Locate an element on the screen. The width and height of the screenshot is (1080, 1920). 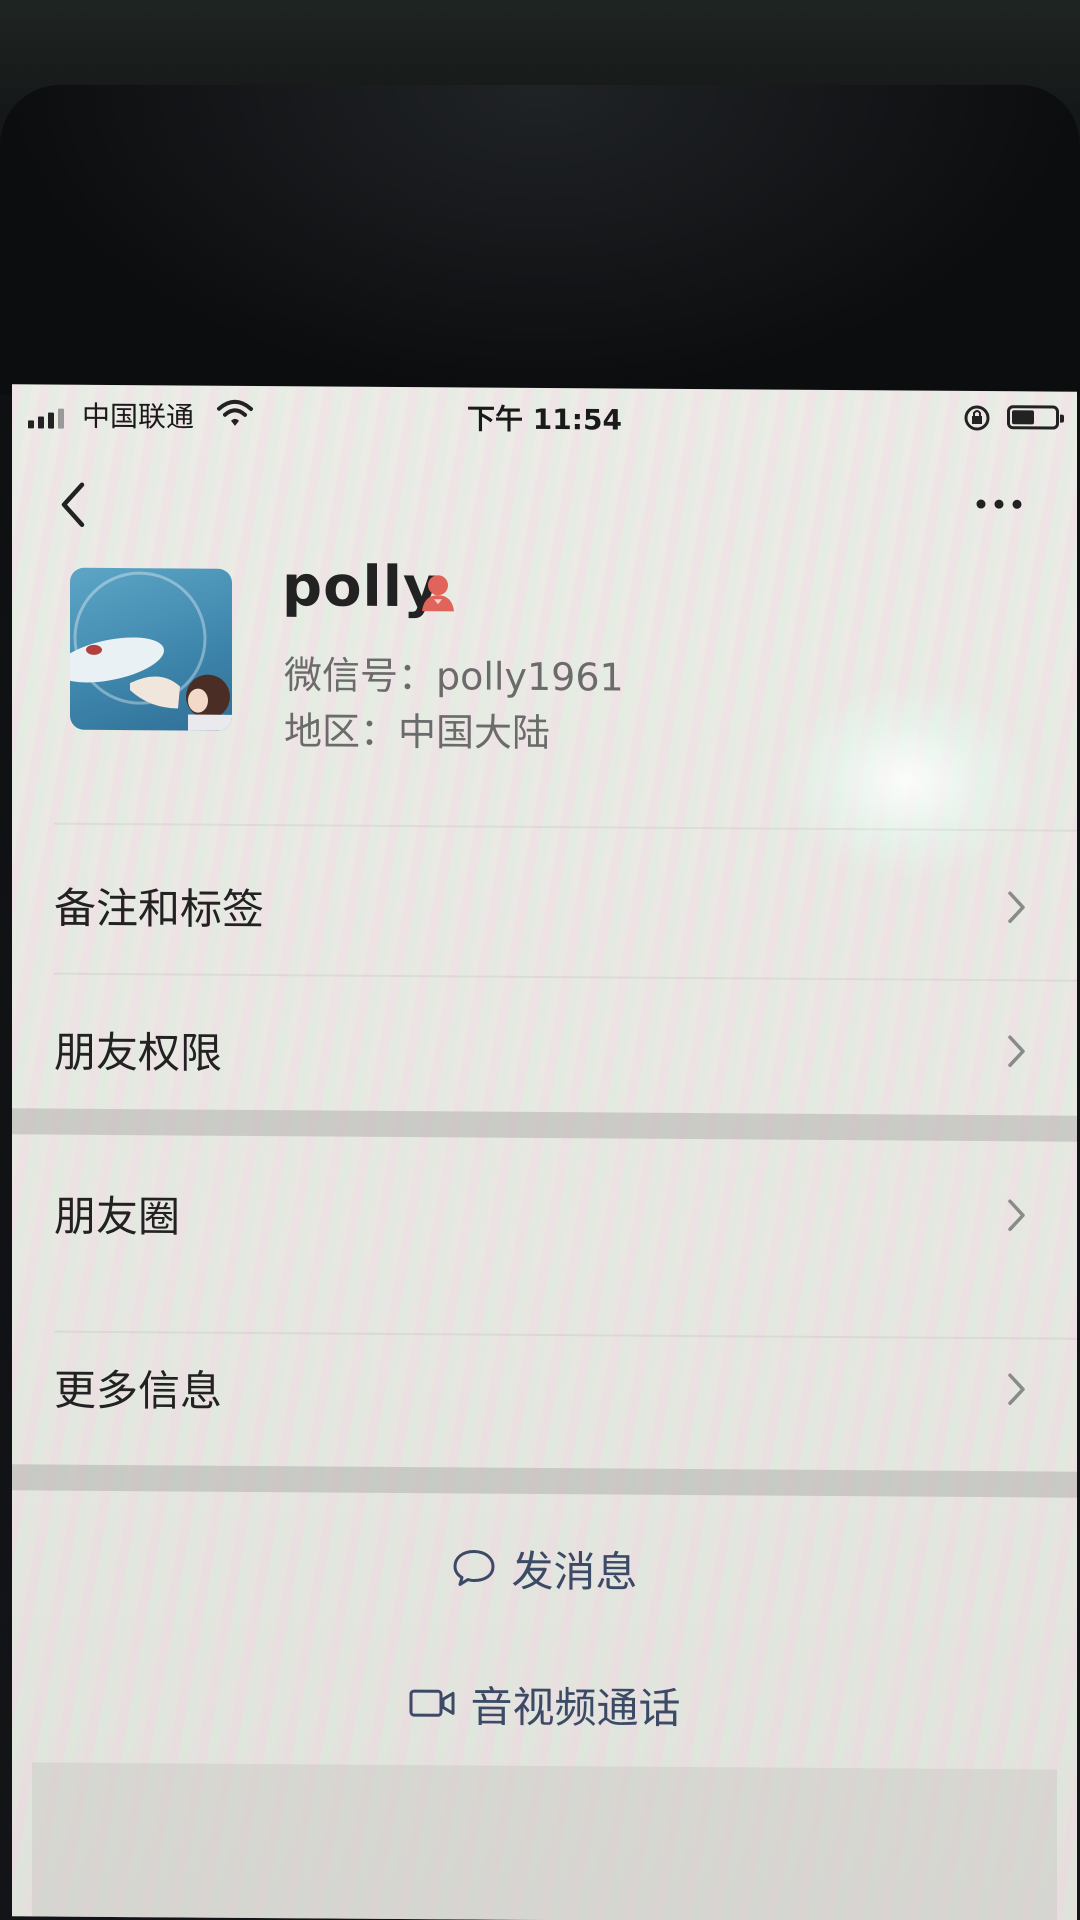
send-message-button: 发消息 is located at coordinates (544, 1567).